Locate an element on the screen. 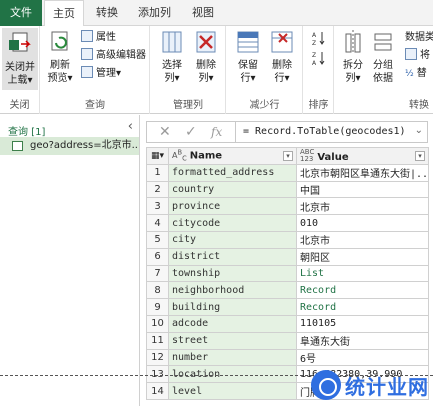  split-column-button: 拆分 列▾ is located at coordinates (353, 56).